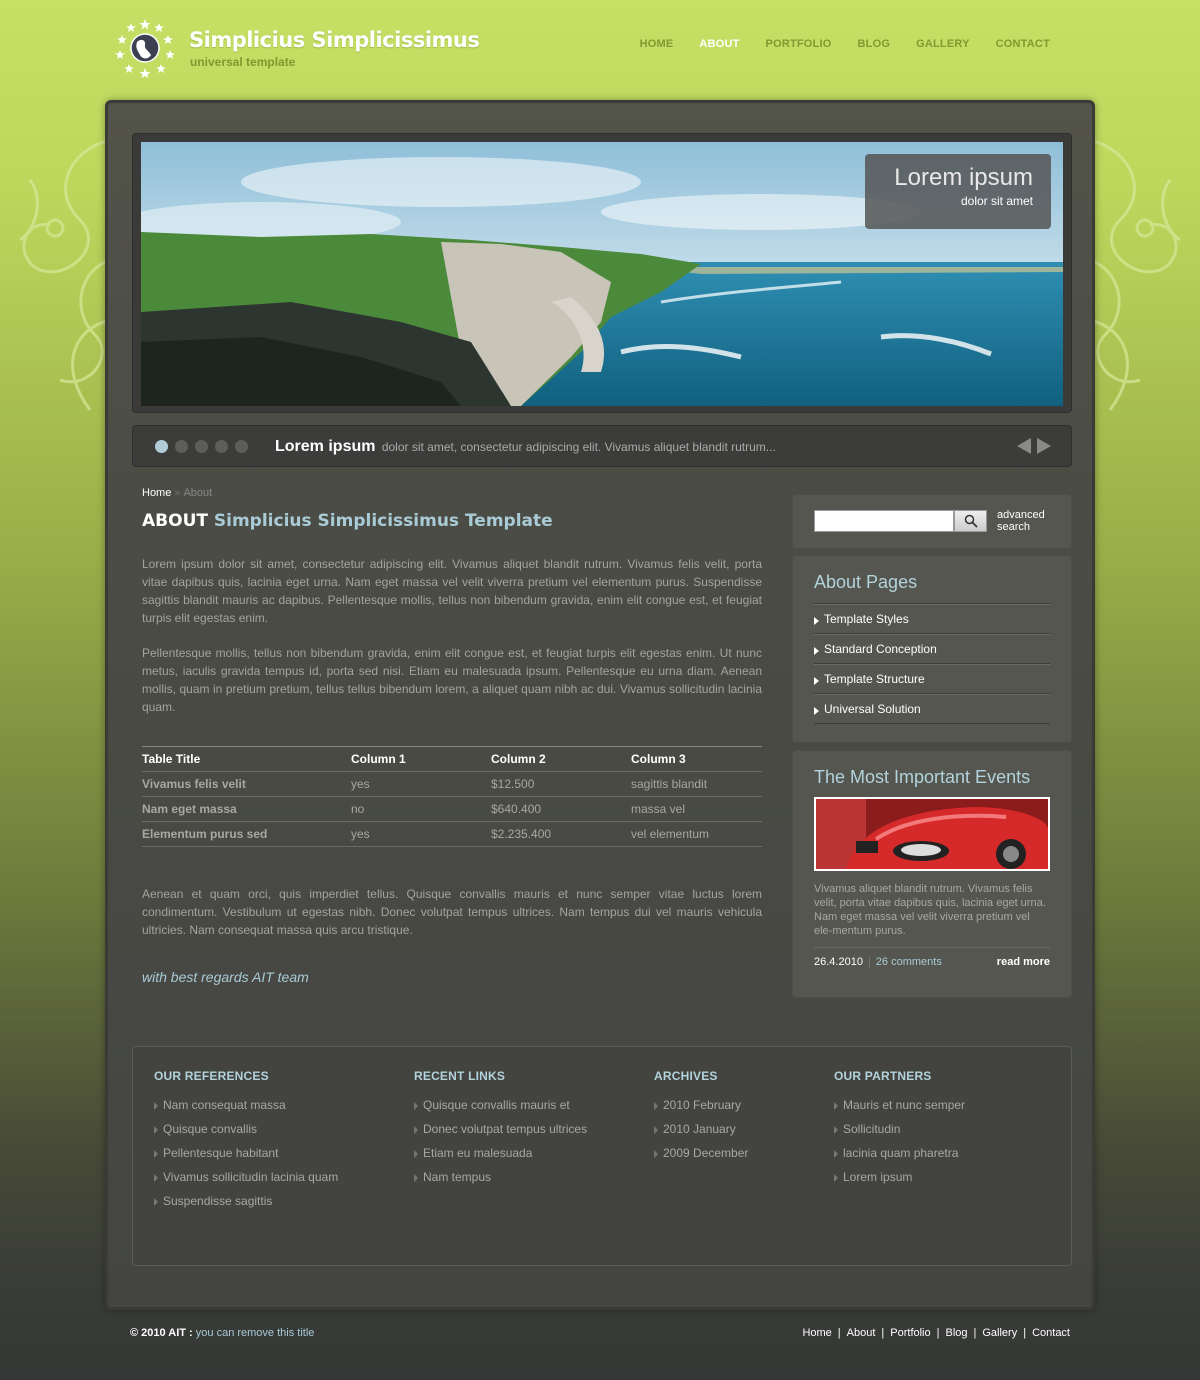 The image size is (1200, 1380). Describe the element at coordinates (932, 679) in the screenshot. I see `about-pages-item: Template Structure` at that location.